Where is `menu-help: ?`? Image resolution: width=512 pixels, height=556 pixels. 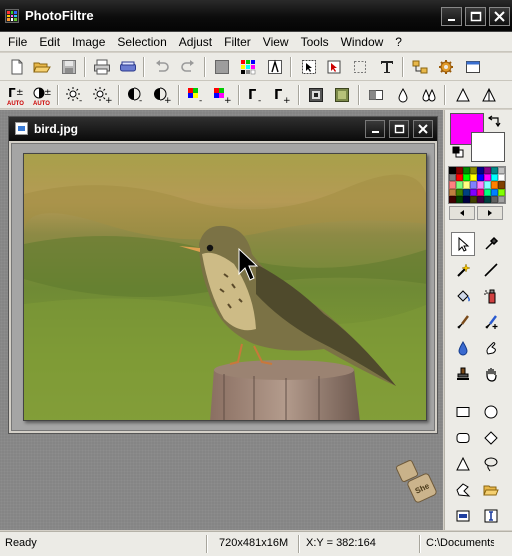 menu-help: ? is located at coordinates (398, 42).